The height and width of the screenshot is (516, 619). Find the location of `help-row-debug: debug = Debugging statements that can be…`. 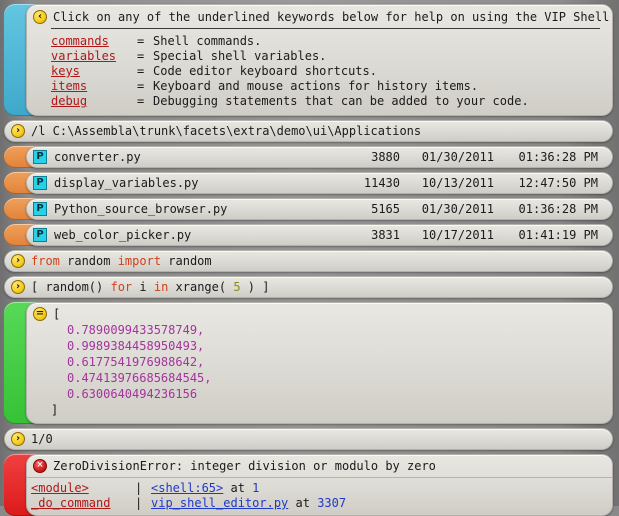

help-row-debug: debug = Debugging statements that can be… is located at coordinates (290, 101).